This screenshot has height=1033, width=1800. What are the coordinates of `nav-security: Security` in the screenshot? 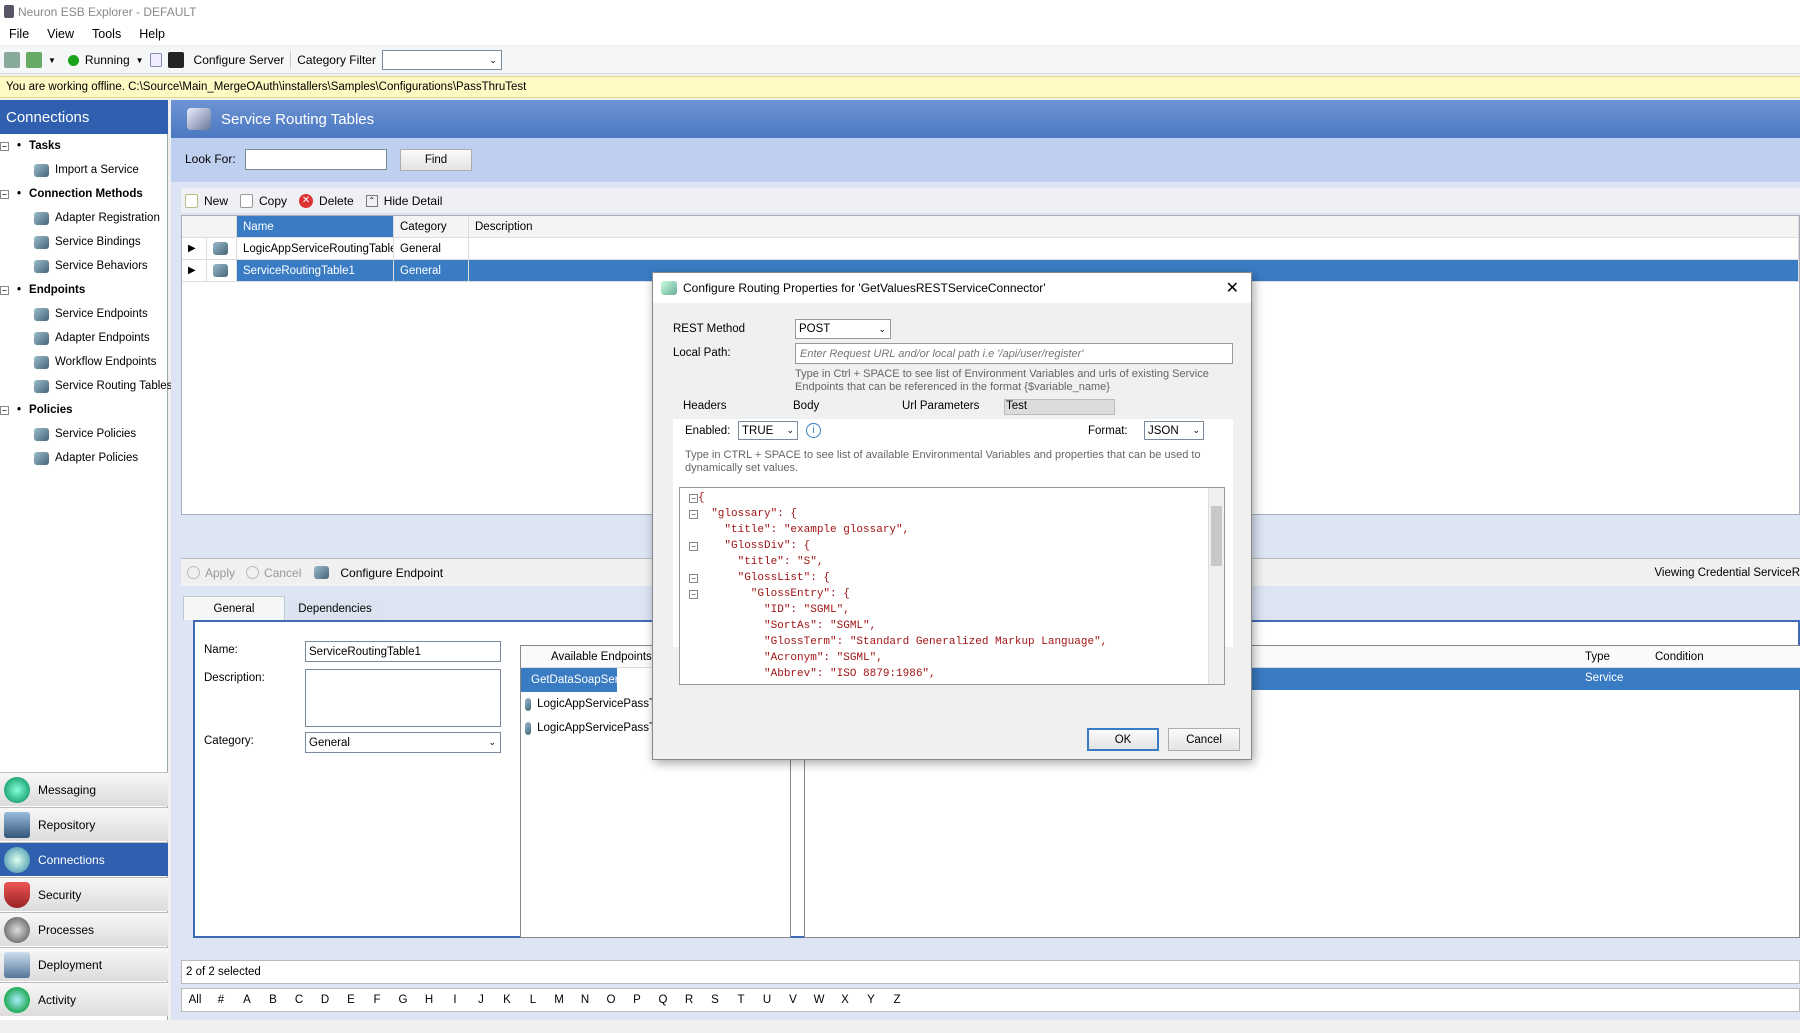 It's located at (84, 894).